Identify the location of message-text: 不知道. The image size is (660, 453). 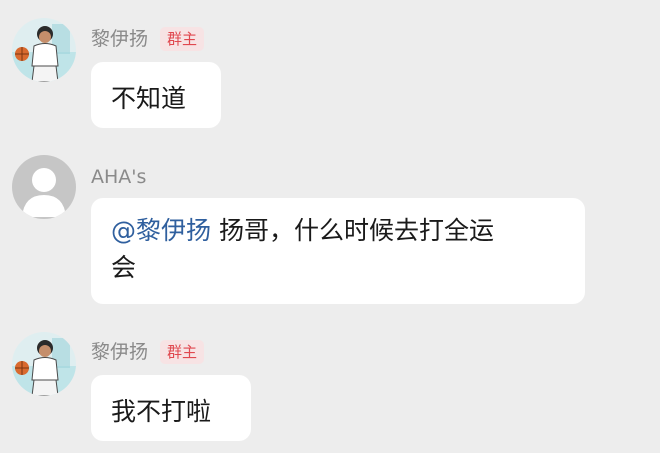
(149, 98).